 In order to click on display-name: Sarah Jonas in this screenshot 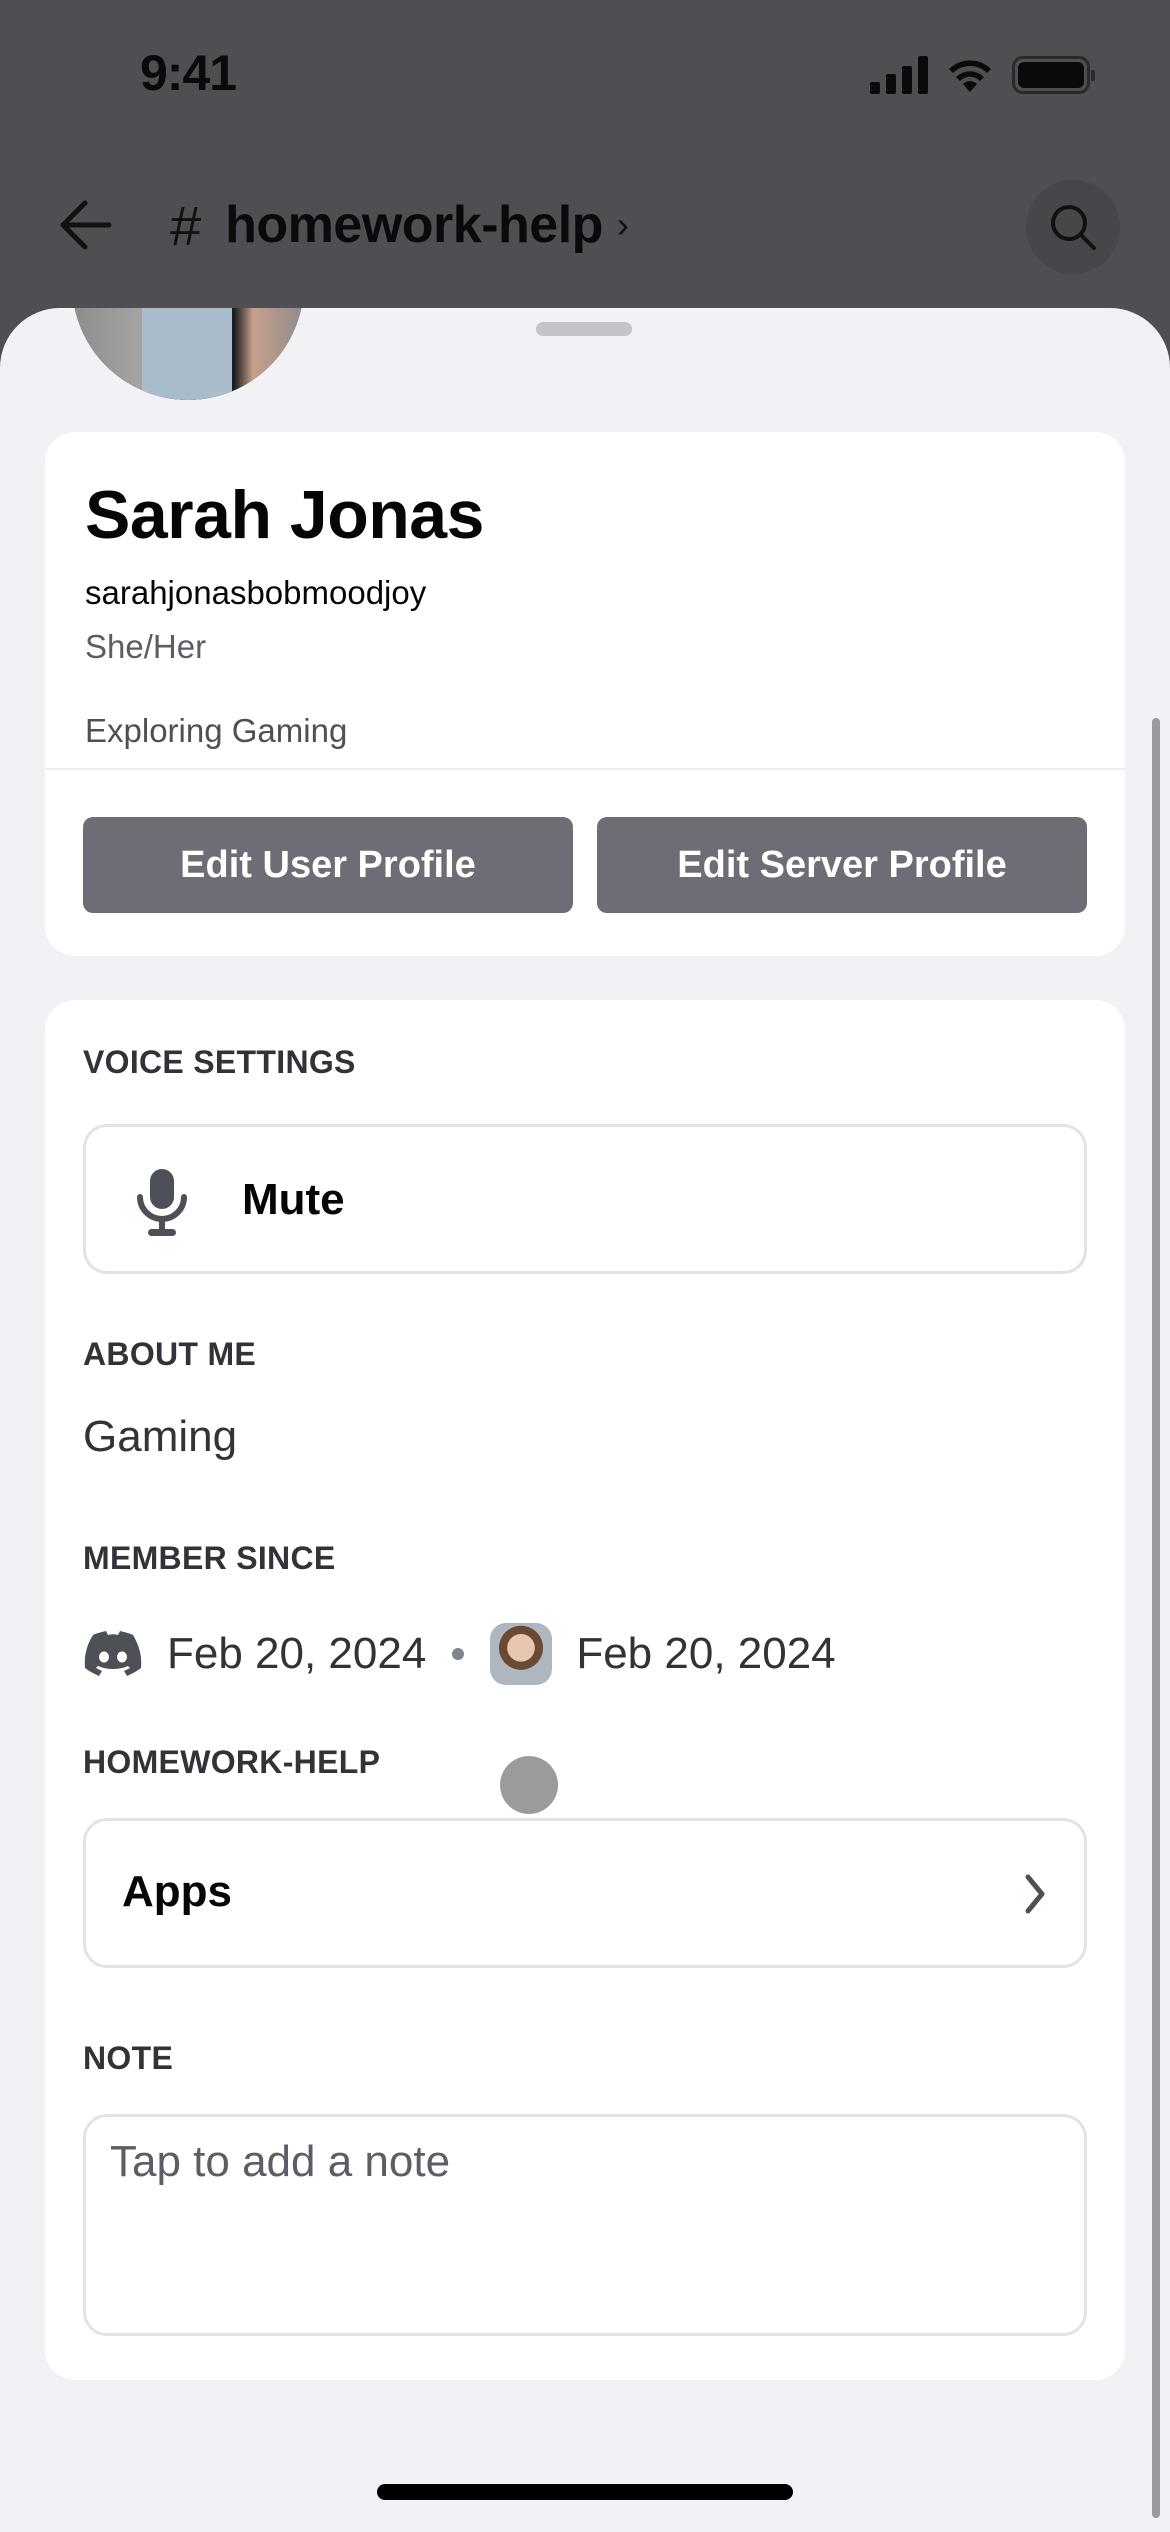, I will do `click(284, 515)`.